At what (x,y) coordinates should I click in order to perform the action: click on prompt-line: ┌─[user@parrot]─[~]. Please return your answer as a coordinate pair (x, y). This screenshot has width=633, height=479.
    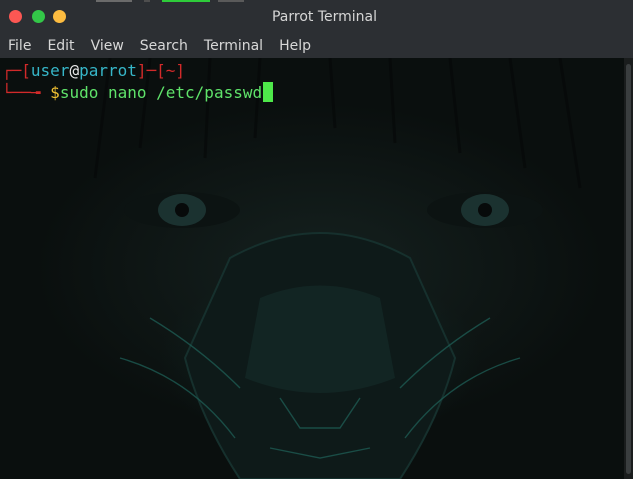
    Looking at the image, I should click on (93, 71).